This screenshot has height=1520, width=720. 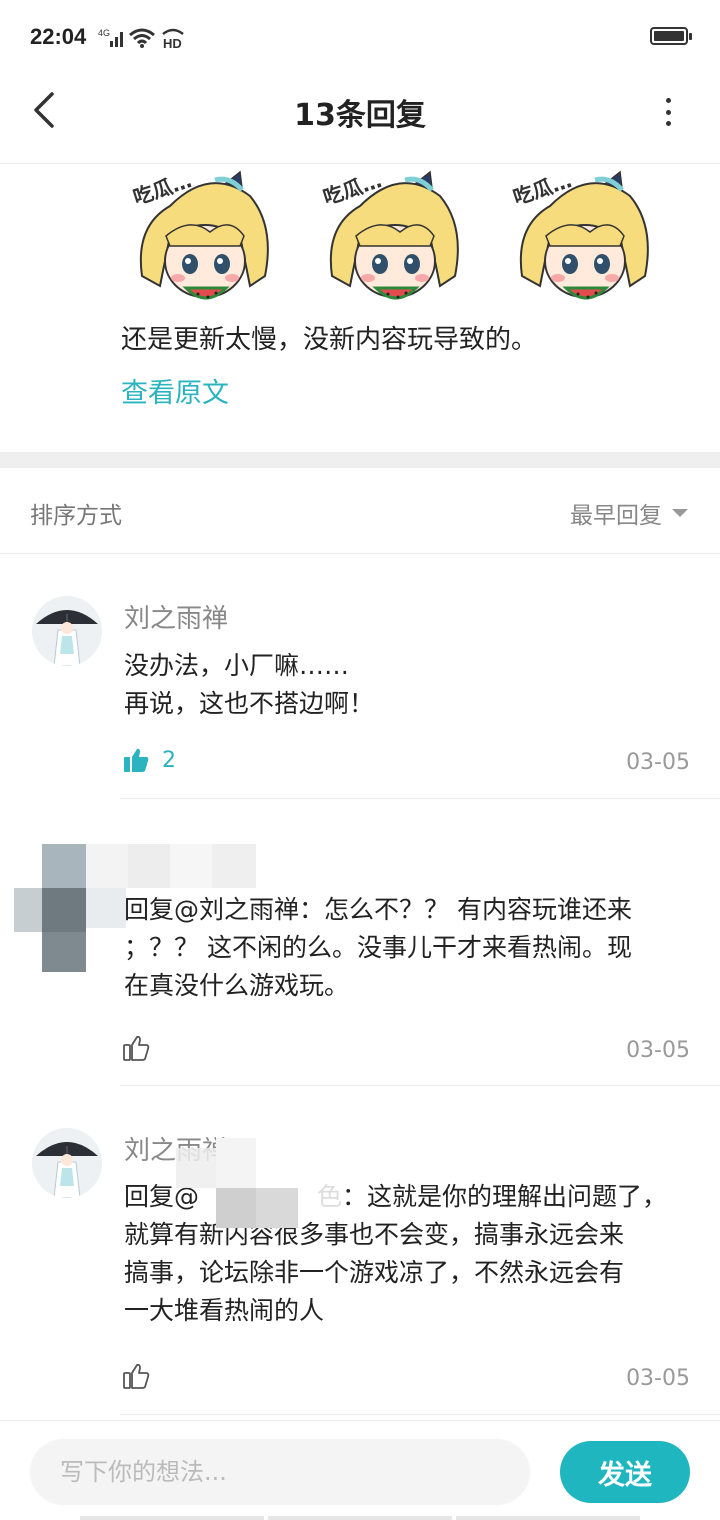 I want to click on page-title: 13条回复, so click(x=360, y=115).